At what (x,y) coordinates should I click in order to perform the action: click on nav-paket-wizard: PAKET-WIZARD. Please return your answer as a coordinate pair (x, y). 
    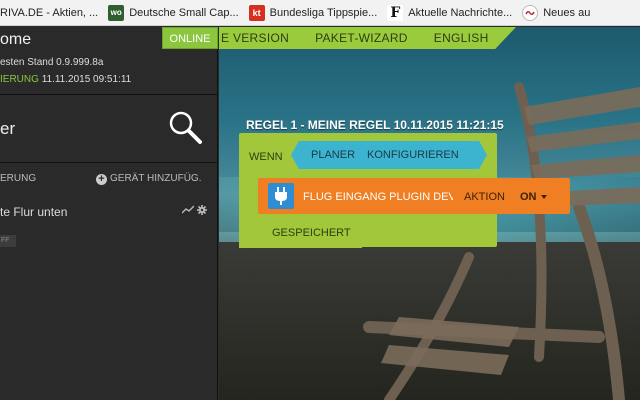
    Looking at the image, I should click on (361, 38).